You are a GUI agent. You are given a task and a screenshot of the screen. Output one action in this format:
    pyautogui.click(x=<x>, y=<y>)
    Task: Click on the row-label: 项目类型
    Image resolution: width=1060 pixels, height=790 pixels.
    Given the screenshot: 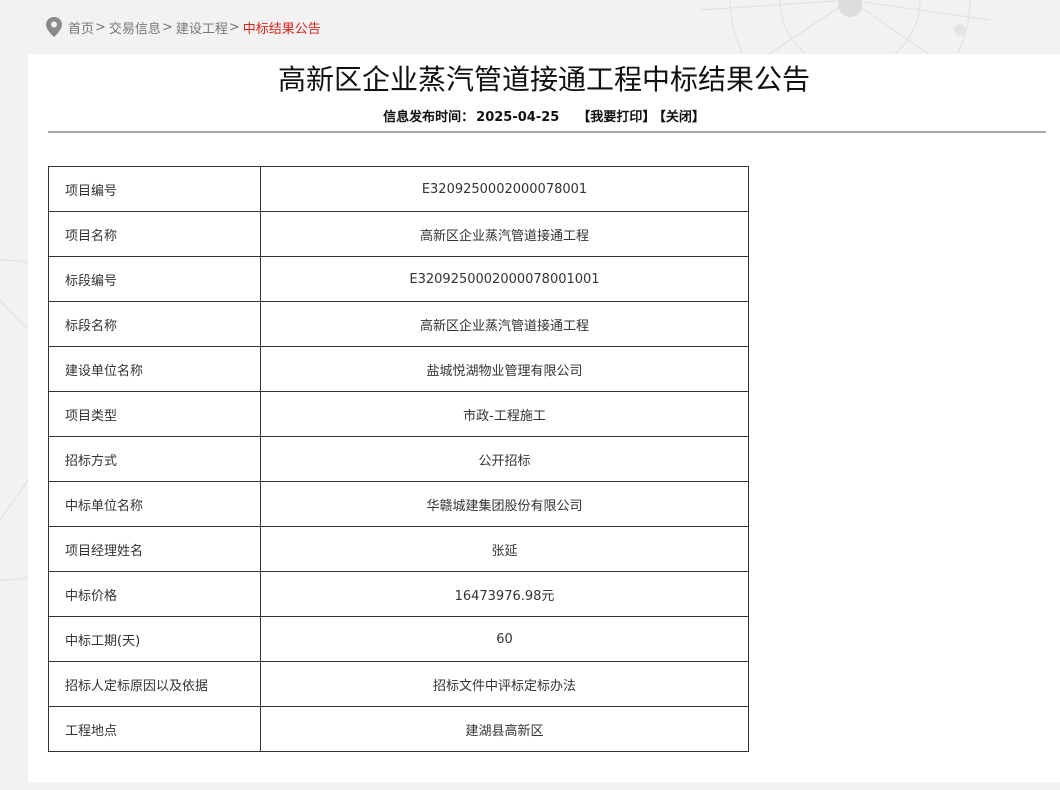 What is the action you would take?
    pyautogui.click(x=154, y=414)
    